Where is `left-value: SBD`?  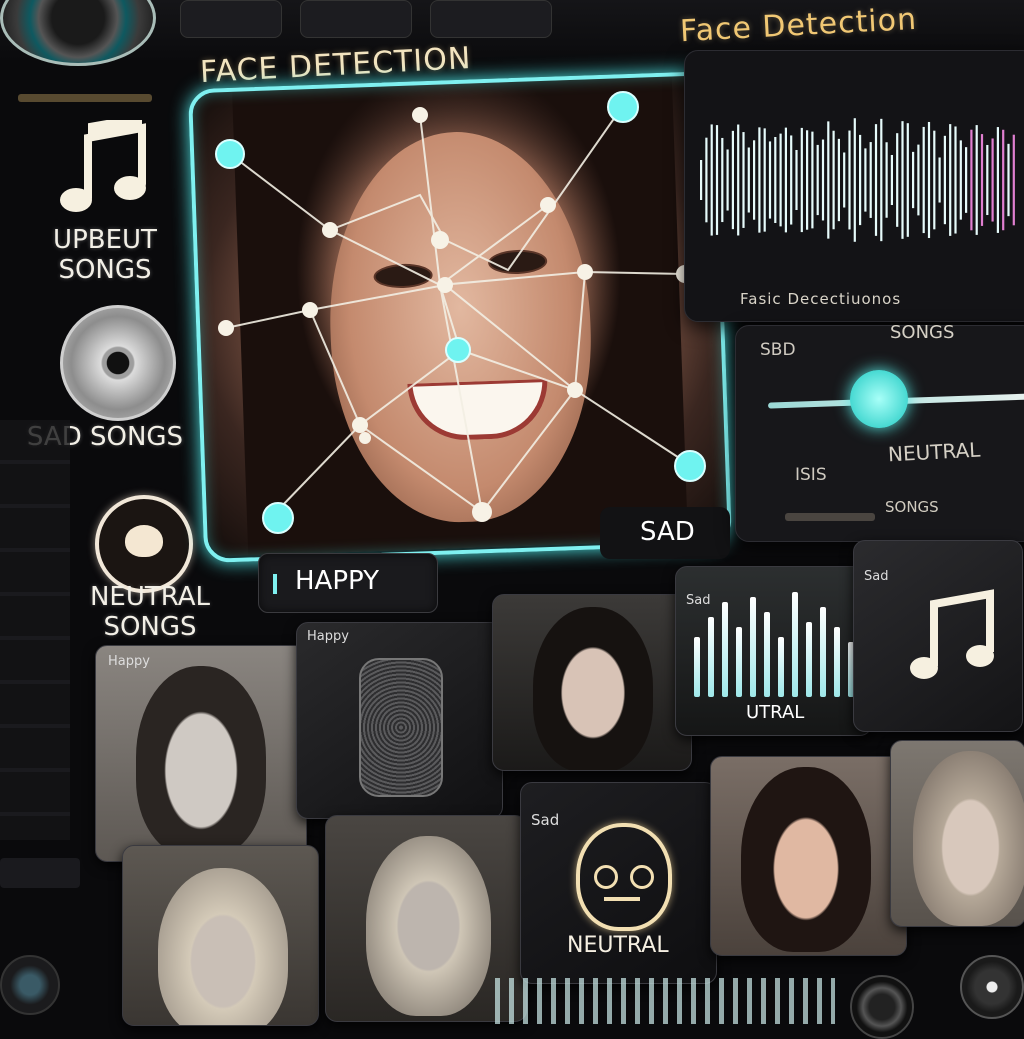
left-value: SBD is located at coordinates (778, 350).